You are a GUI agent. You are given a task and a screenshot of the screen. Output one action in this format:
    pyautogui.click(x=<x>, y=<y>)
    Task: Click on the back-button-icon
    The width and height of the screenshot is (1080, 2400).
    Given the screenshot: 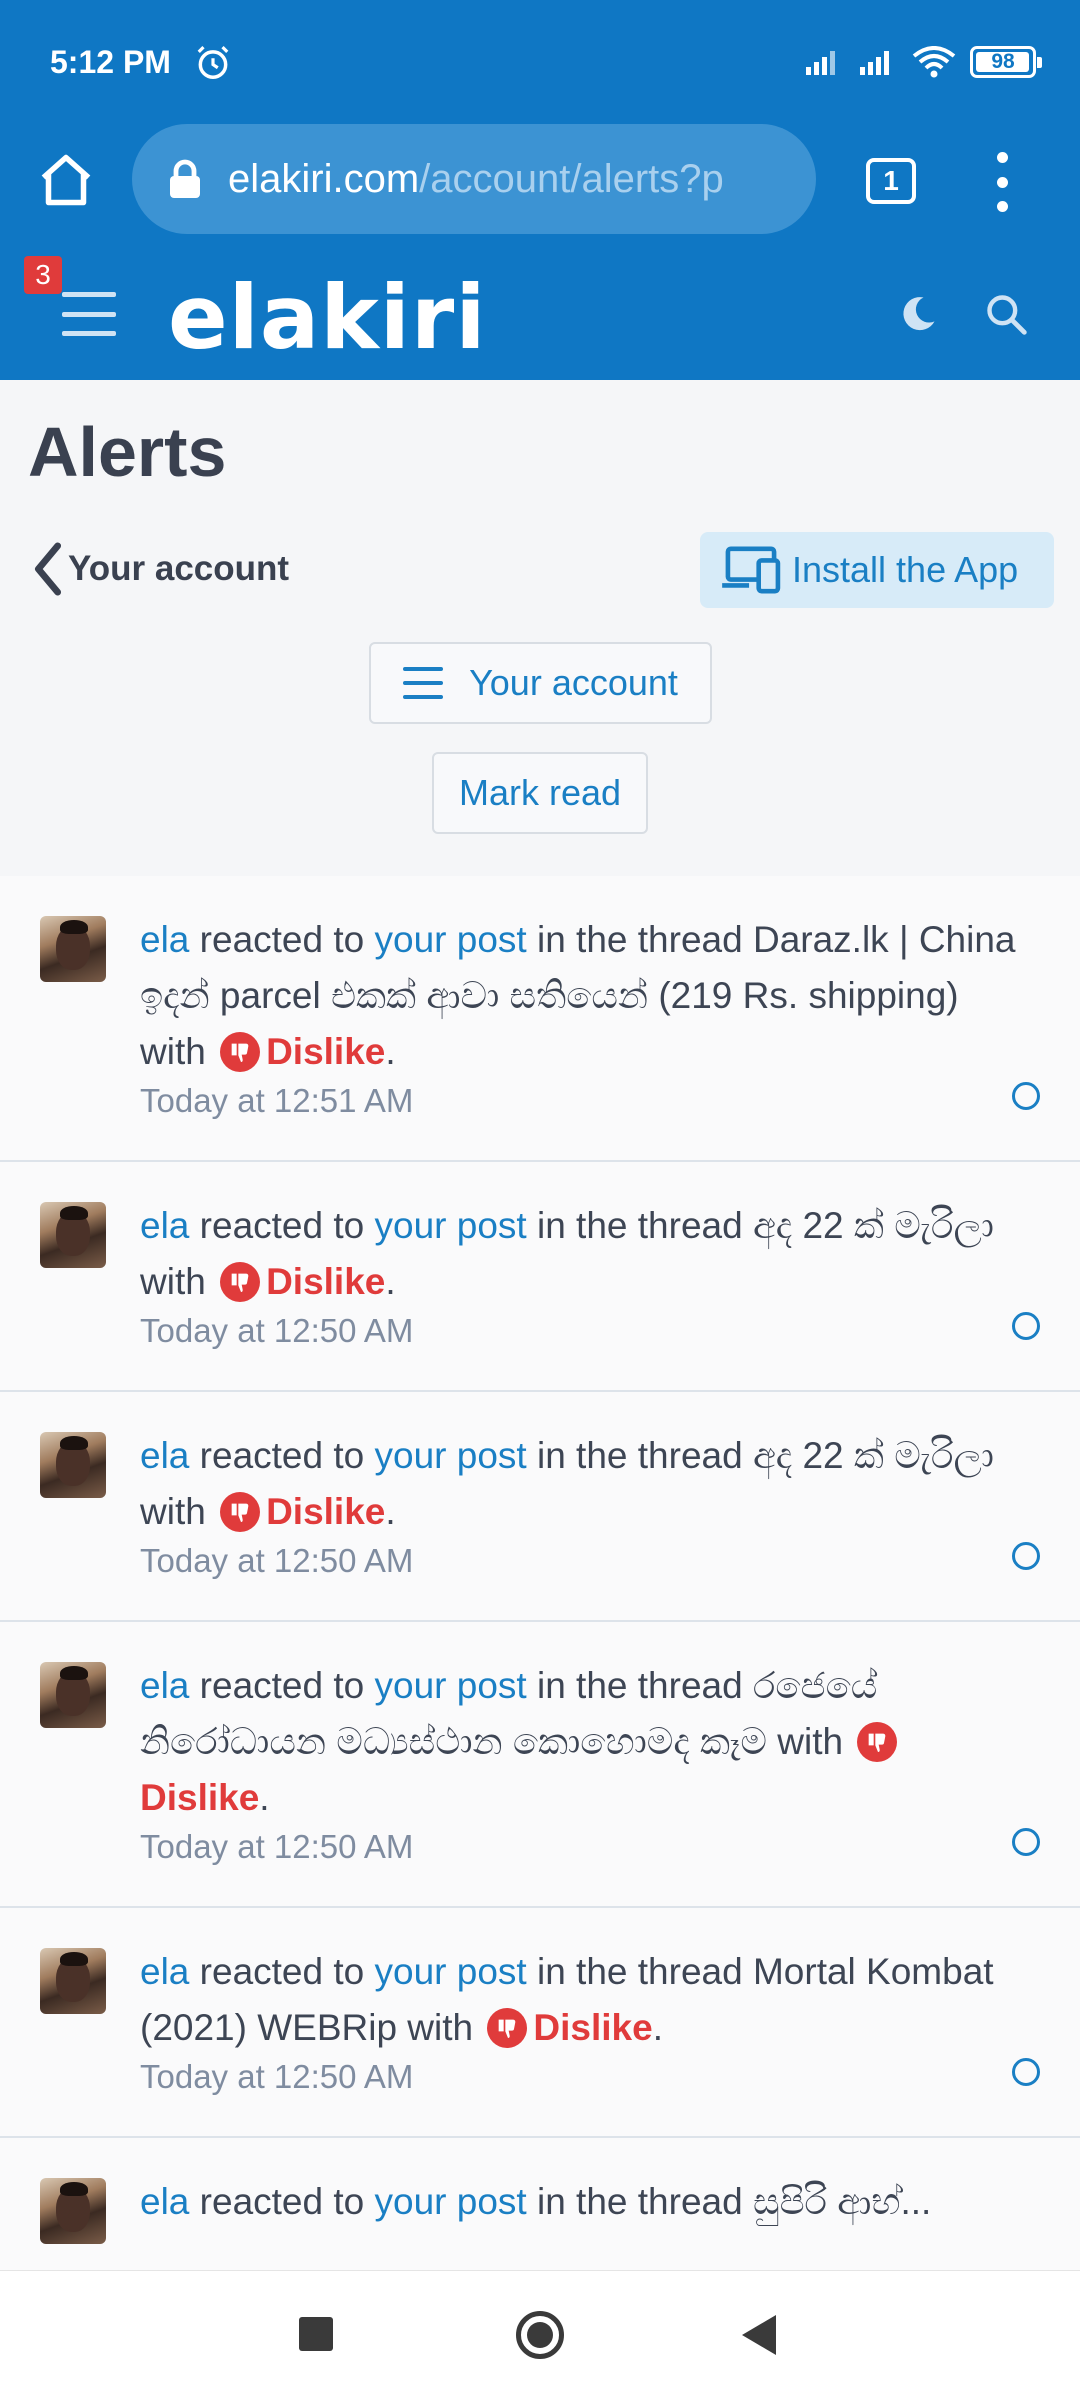 What is the action you would take?
    pyautogui.click(x=759, y=2335)
    